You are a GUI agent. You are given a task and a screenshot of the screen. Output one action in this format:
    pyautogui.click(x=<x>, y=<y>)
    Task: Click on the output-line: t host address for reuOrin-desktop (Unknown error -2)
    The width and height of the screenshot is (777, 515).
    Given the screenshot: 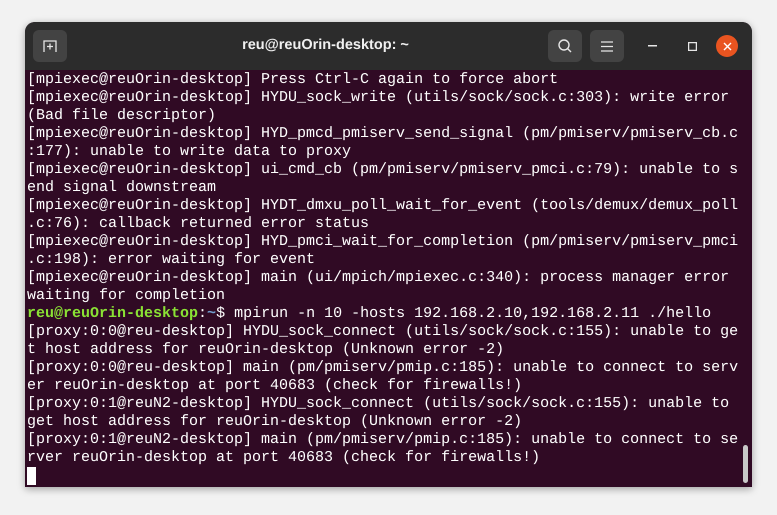 What is the action you would take?
    pyautogui.click(x=265, y=349)
    